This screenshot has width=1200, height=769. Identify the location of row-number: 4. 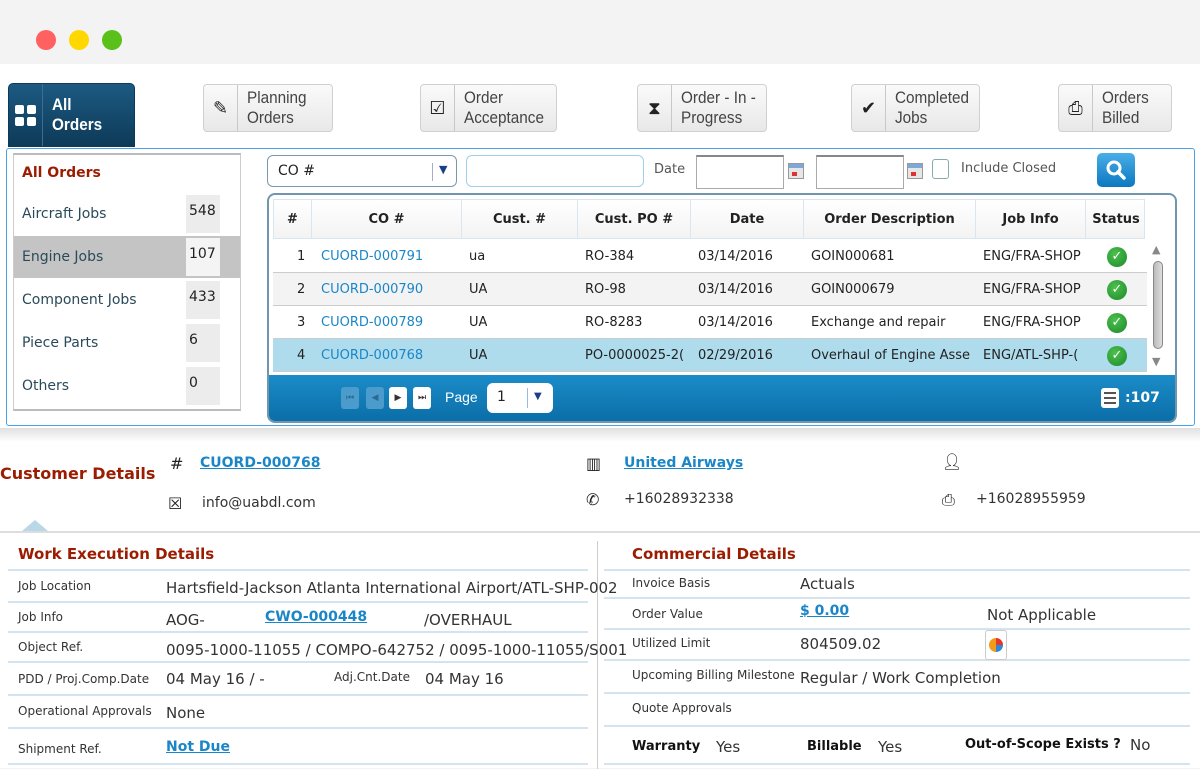
(301, 355).